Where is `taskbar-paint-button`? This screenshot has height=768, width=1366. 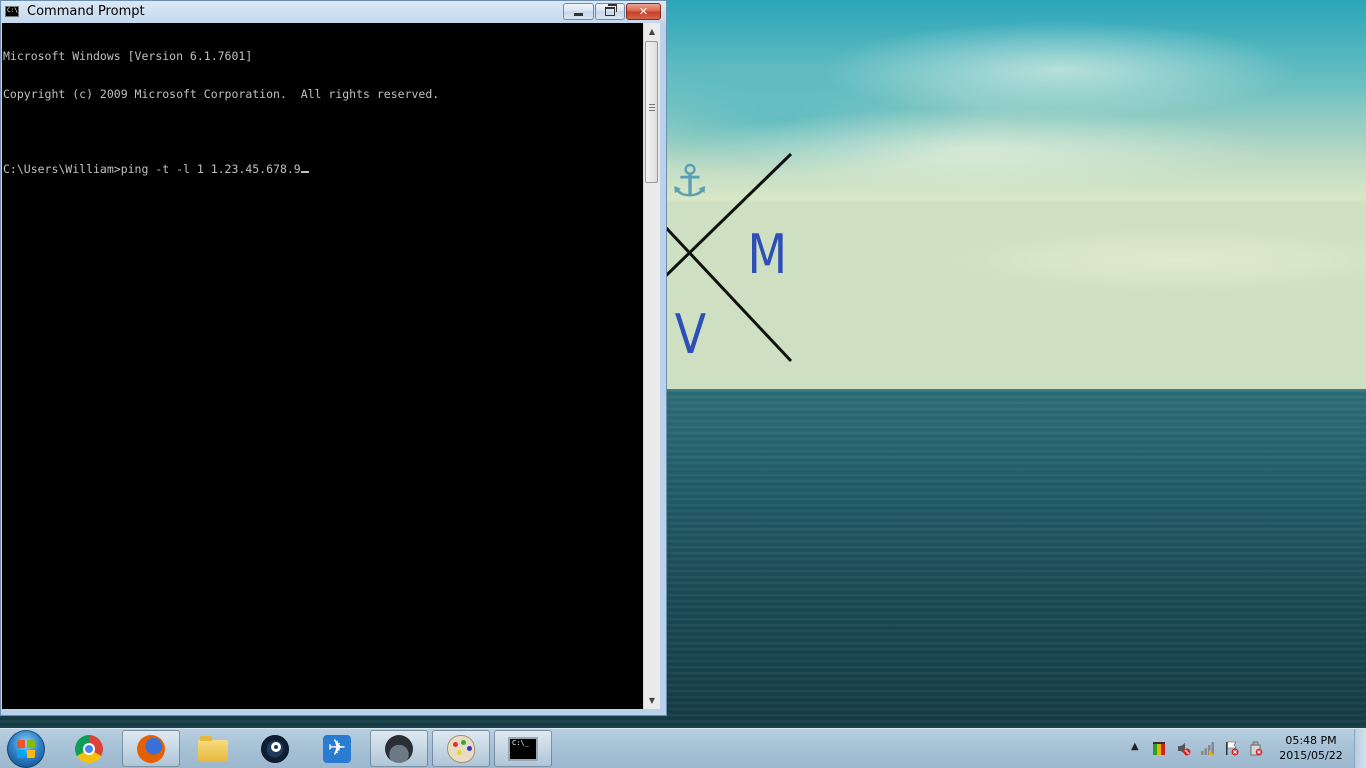 taskbar-paint-button is located at coordinates (461, 748).